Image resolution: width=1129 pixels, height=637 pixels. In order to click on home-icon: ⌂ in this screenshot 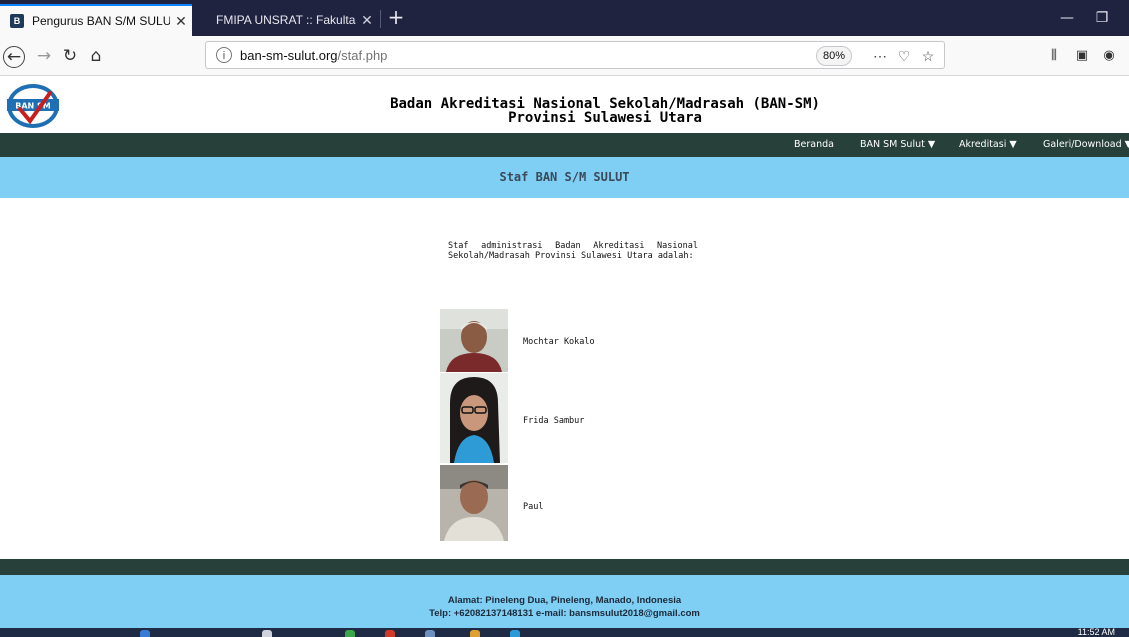, I will do `click(96, 56)`.